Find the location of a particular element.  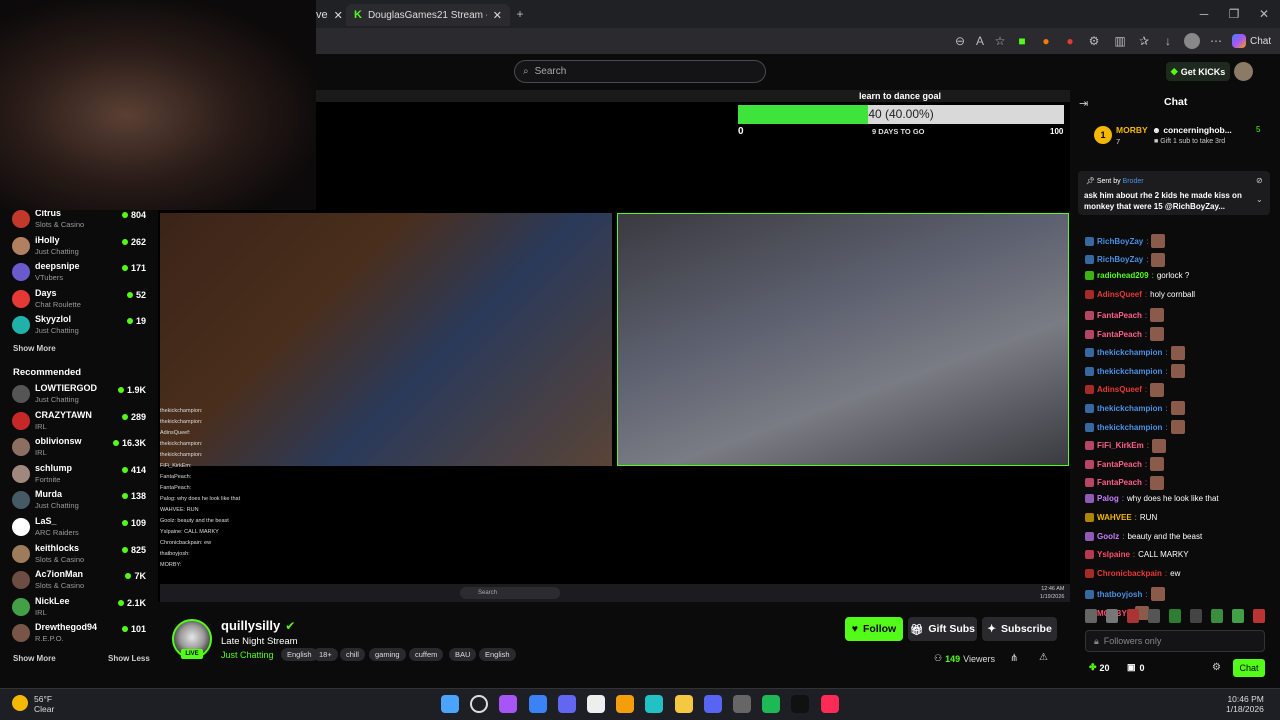

chat-message: radiohead209: gorlock ? is located at coordinates (1137, 276).